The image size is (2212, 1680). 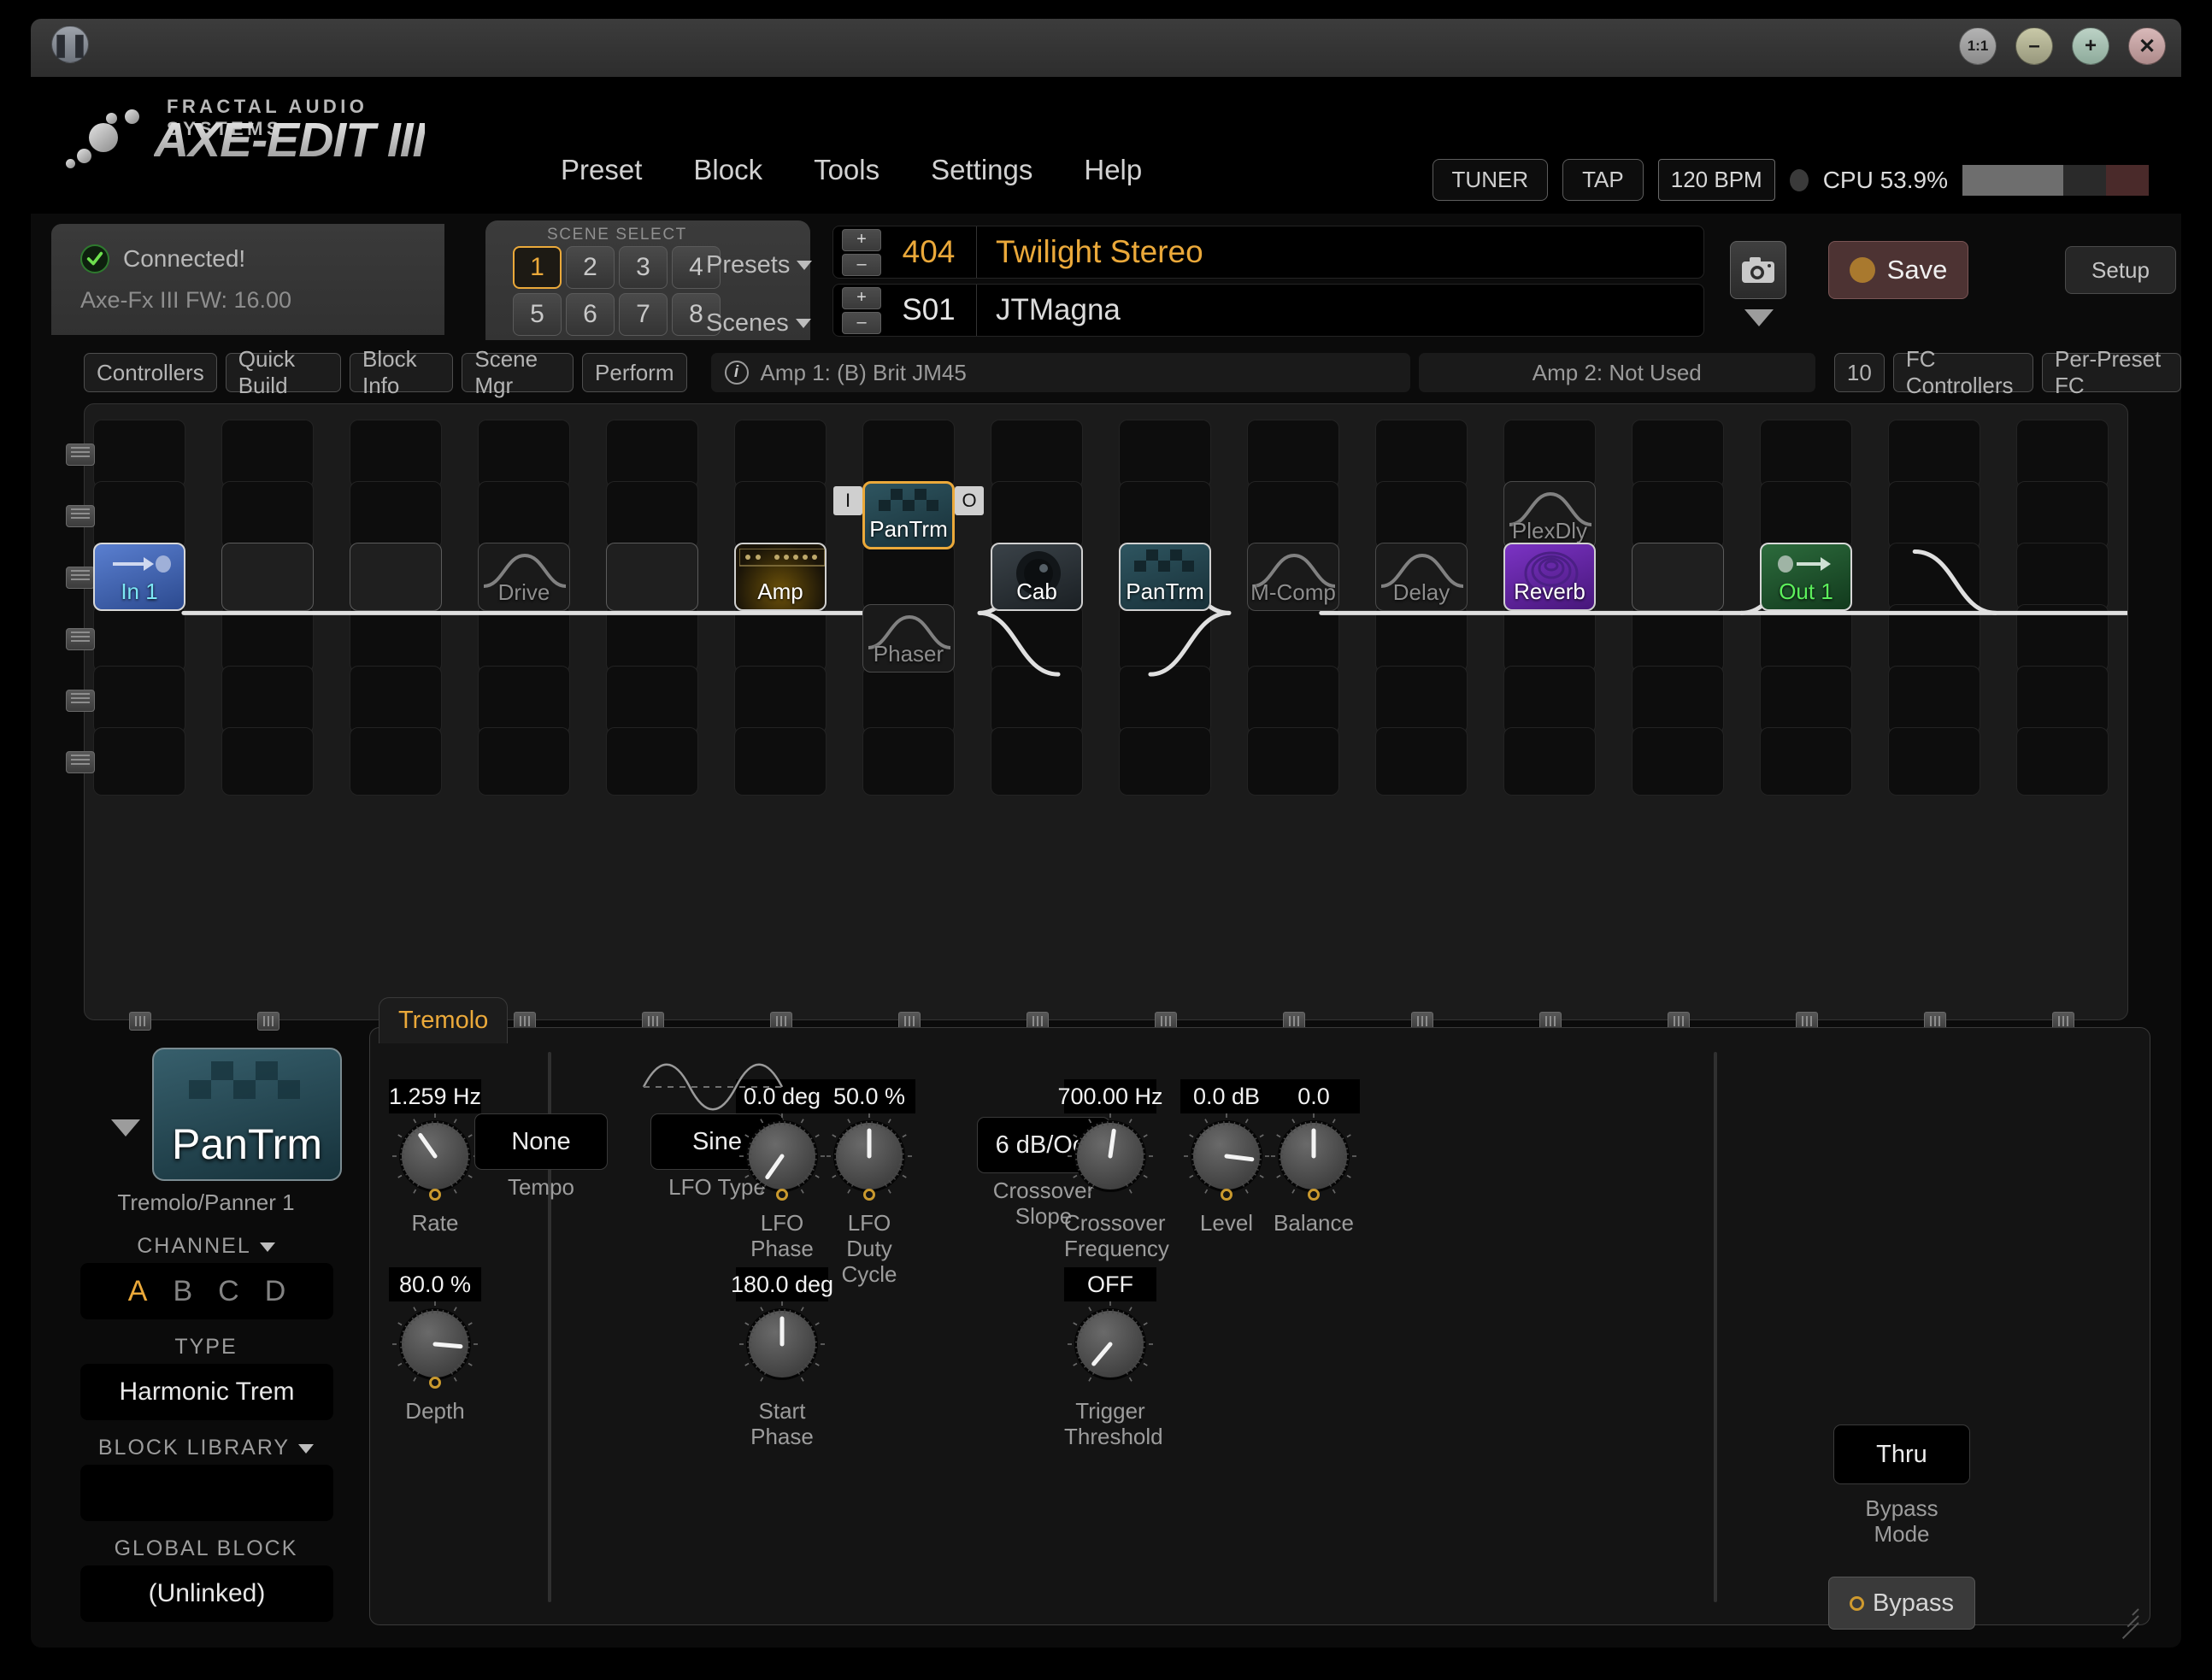 I want to click on menu-block: Block, so click(x=727, y=170).